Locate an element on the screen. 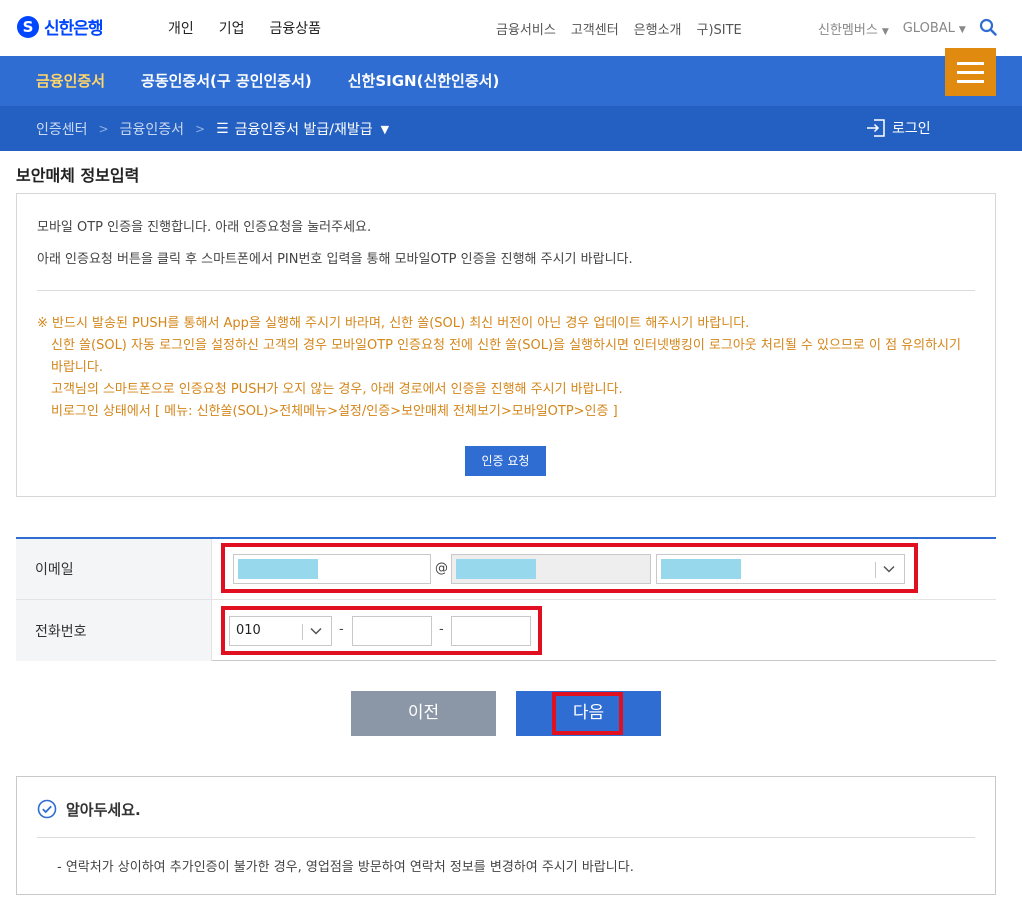  nav-business: 기업 is located at coordinates (232, 28).